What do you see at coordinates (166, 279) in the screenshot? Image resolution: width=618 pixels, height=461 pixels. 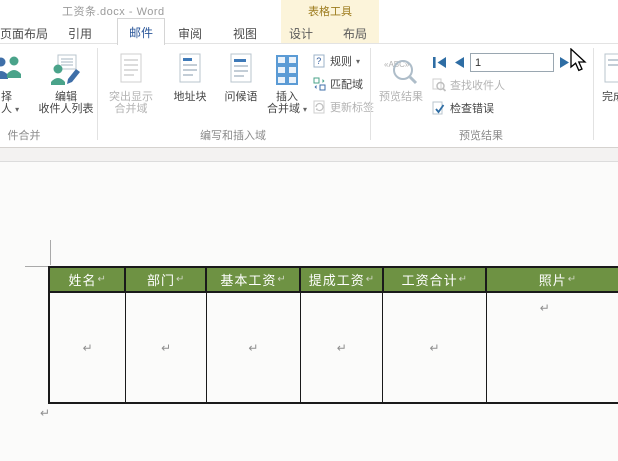 I see `header-cell-department: 部门 ↵` at bounding box center [166, 279].